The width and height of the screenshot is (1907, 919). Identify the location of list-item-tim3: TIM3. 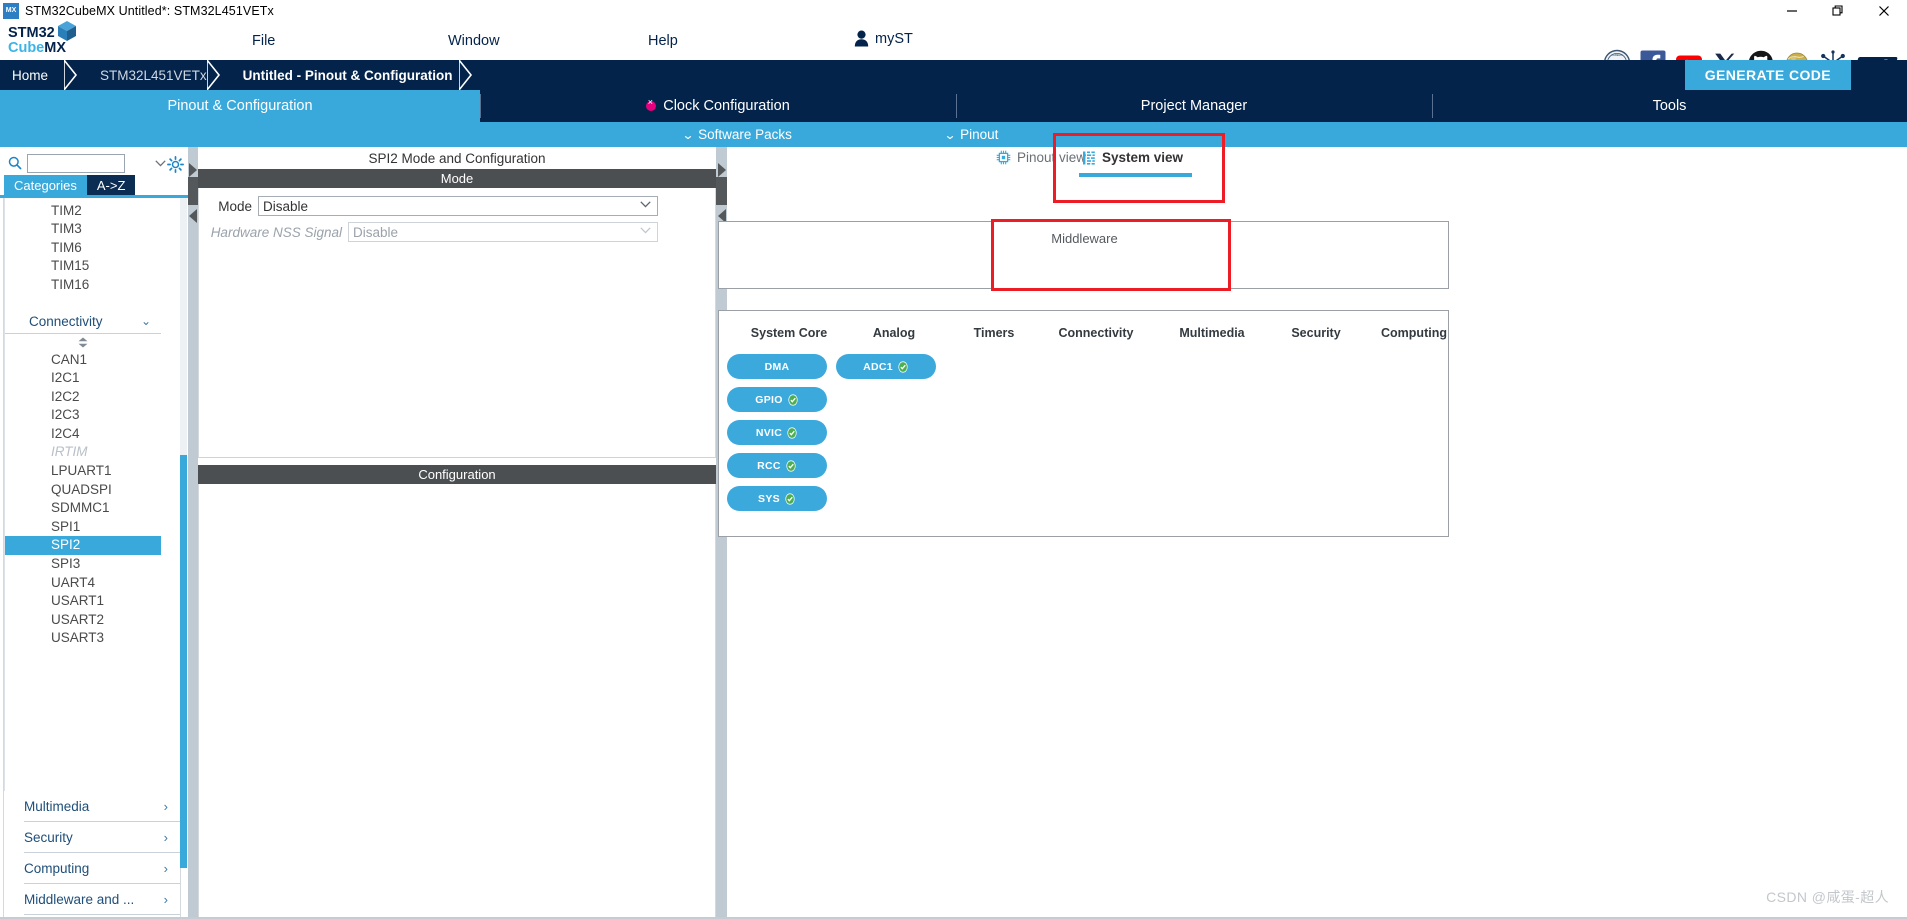
(92, 229).